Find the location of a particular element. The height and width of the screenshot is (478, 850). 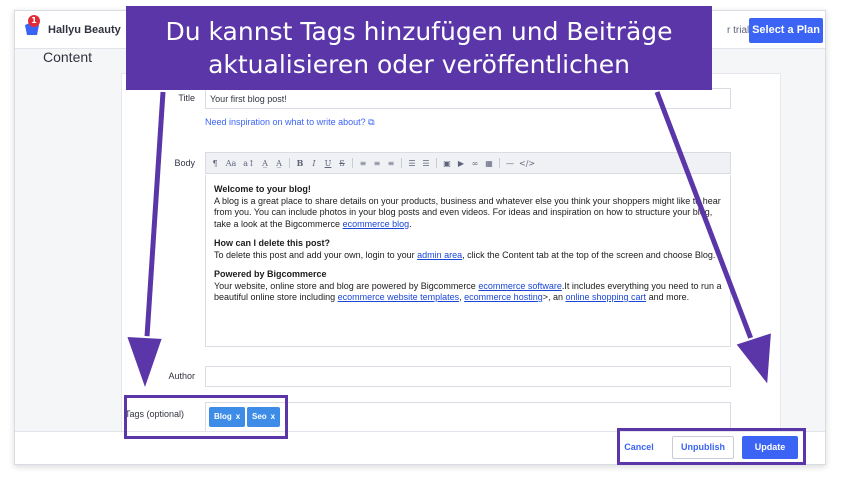

arrow-to-actions is located at coordinates (706, 222).